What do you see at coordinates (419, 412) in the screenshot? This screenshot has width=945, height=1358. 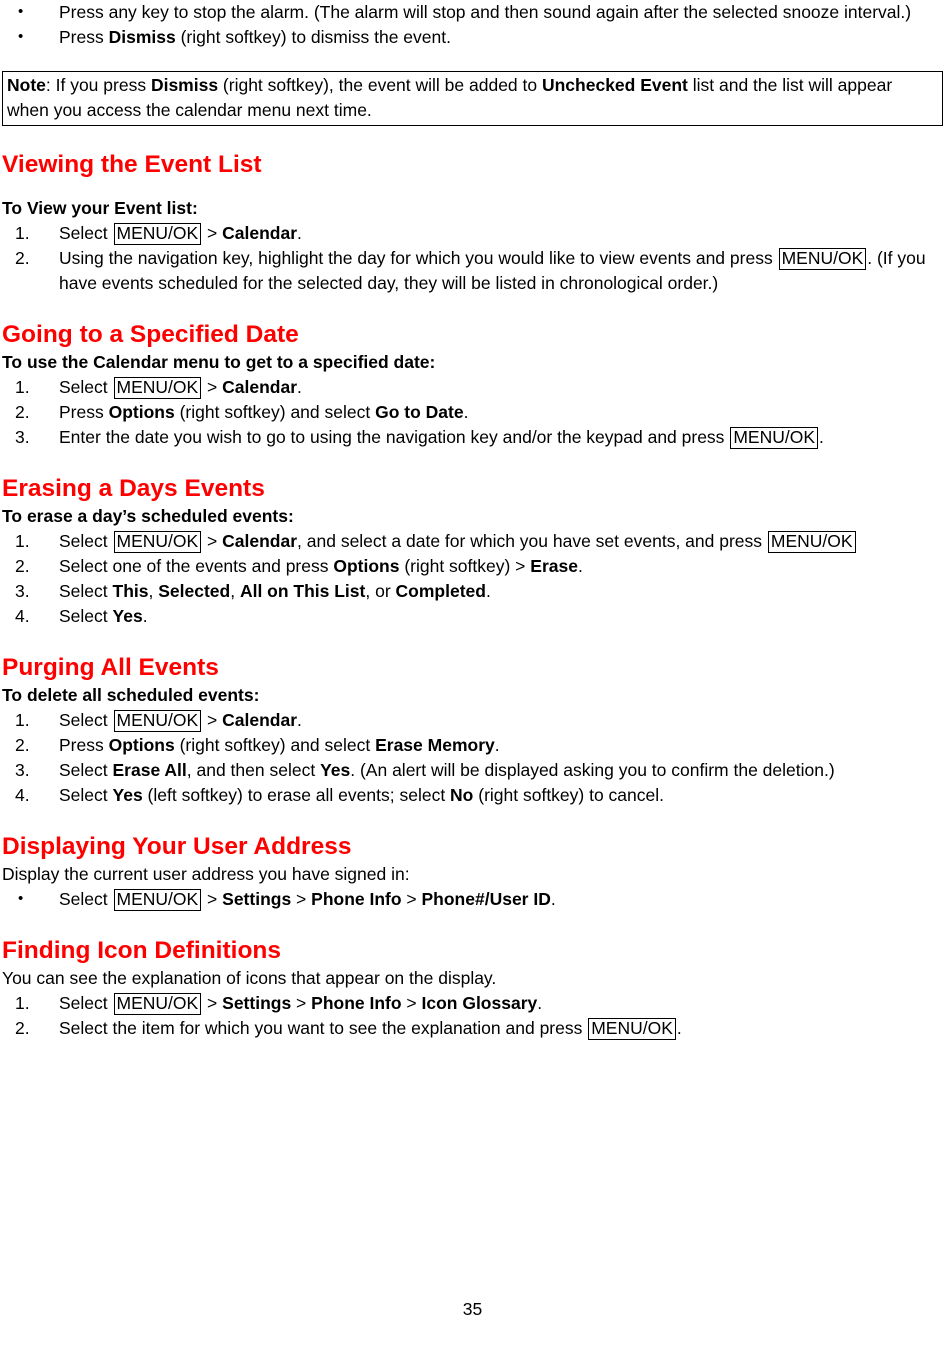 I see `step-bold-go-to-date: Go to Date` at bounding box center [419, 412].